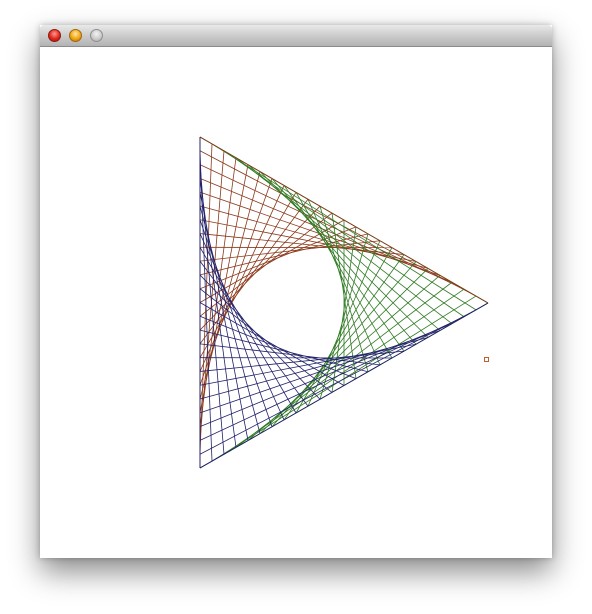 Image resolution: width=592 pixels, height=614 pixels. Describe the element at coordinates (54, 35) in the screenshot. I see `close-button` at that location.